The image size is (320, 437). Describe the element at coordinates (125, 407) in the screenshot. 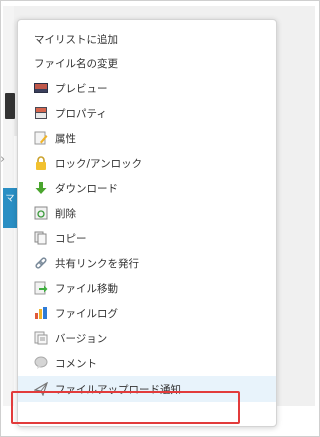

I see `highlight-annotation-box` at that location.